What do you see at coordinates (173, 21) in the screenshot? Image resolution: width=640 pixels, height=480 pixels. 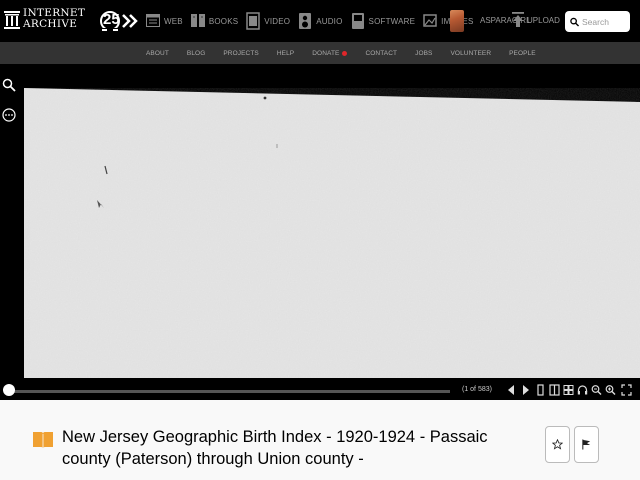 I see `media-label-web: WEB` at bounding box center [173, 21].